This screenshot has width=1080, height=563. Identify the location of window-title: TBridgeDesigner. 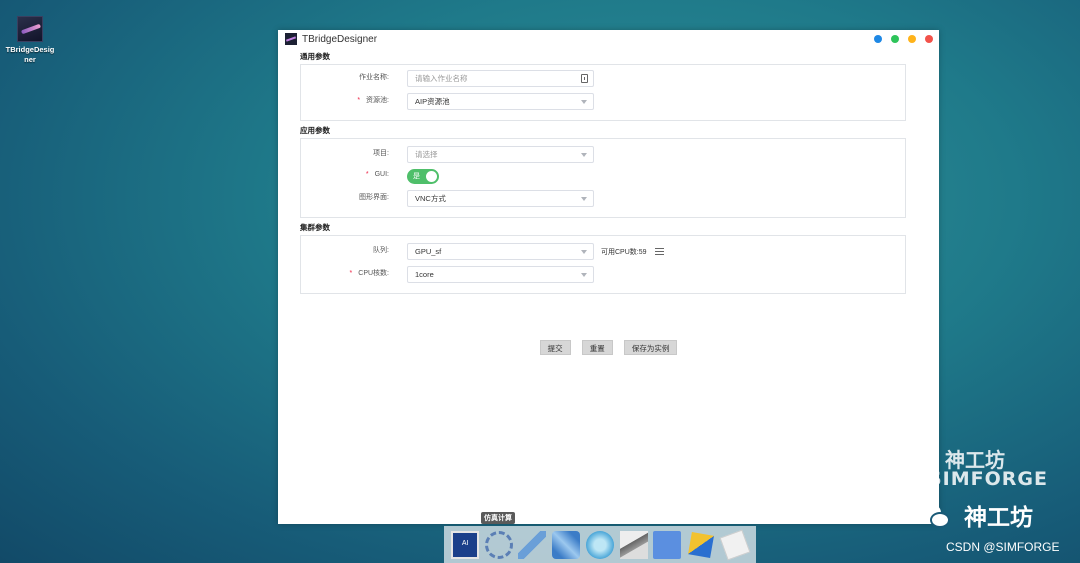
(340, 39).